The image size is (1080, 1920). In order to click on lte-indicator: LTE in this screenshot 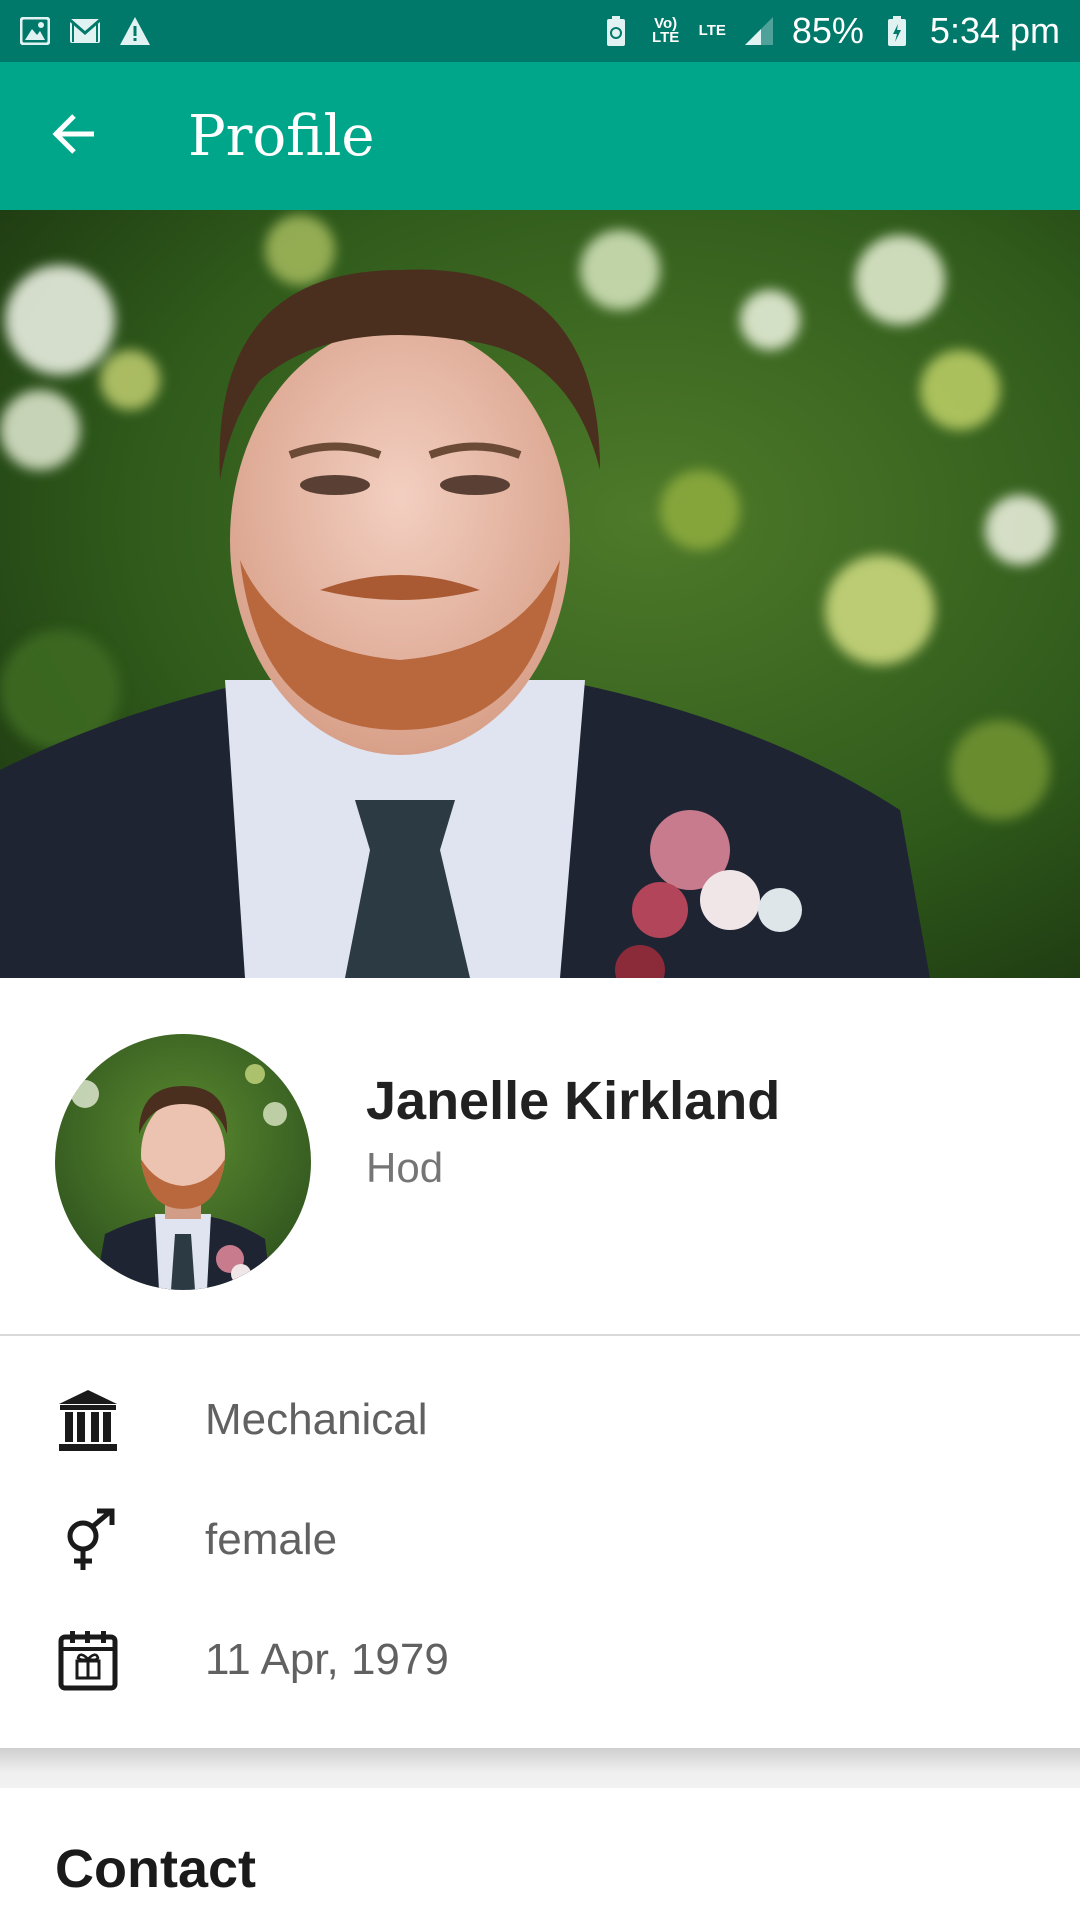, I will do `click(712, 30)`.